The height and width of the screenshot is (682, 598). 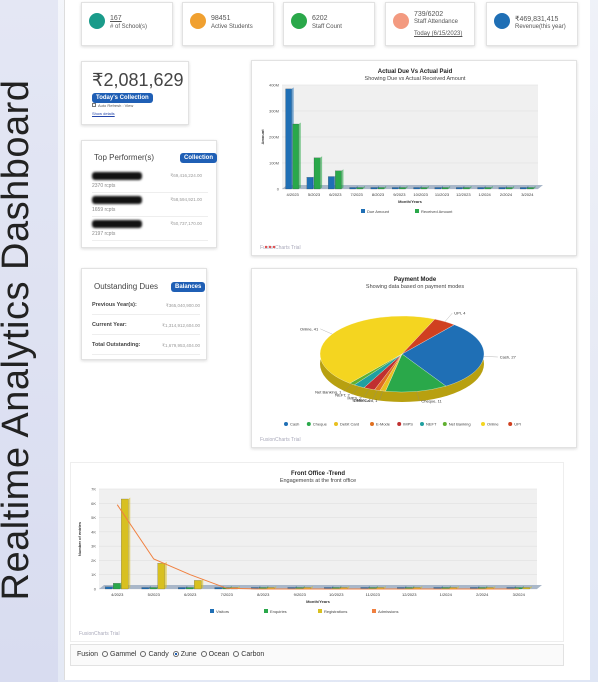 What do you see at coordinates (408, 424) in the screenshot?
I see `legend-label: IMPS` at bounding box center [408, 424].